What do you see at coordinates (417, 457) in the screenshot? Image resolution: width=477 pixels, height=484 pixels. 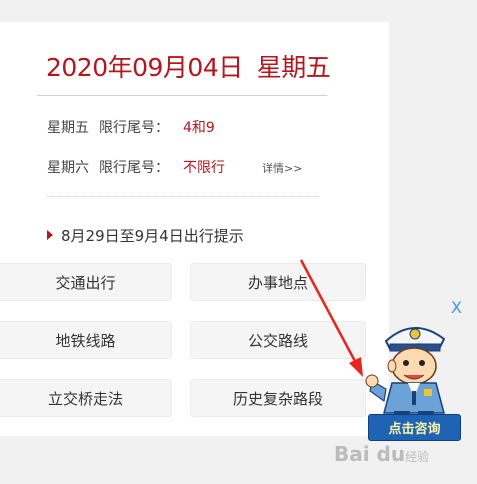 I see `watermark-sub: 经验` at bounding box center [417, 457].